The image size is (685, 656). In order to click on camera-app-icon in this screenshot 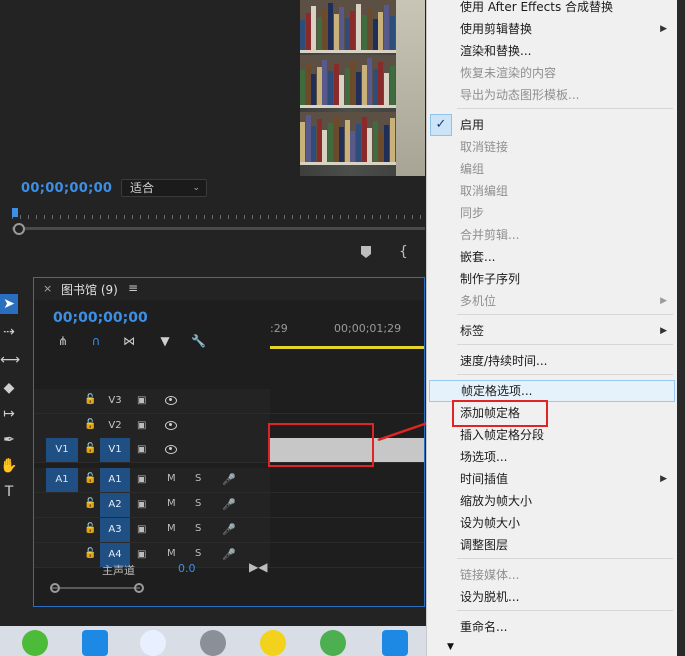, I will do `click(213, 643)`.